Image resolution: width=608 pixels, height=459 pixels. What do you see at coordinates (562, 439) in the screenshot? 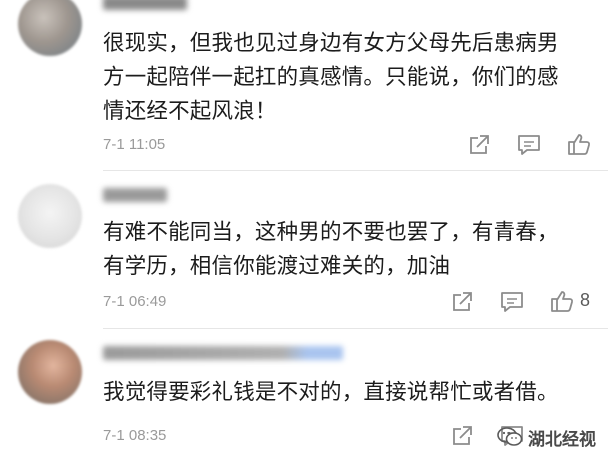
I see `watermark-text: 湖北经视` at bounding box center [562, 439].